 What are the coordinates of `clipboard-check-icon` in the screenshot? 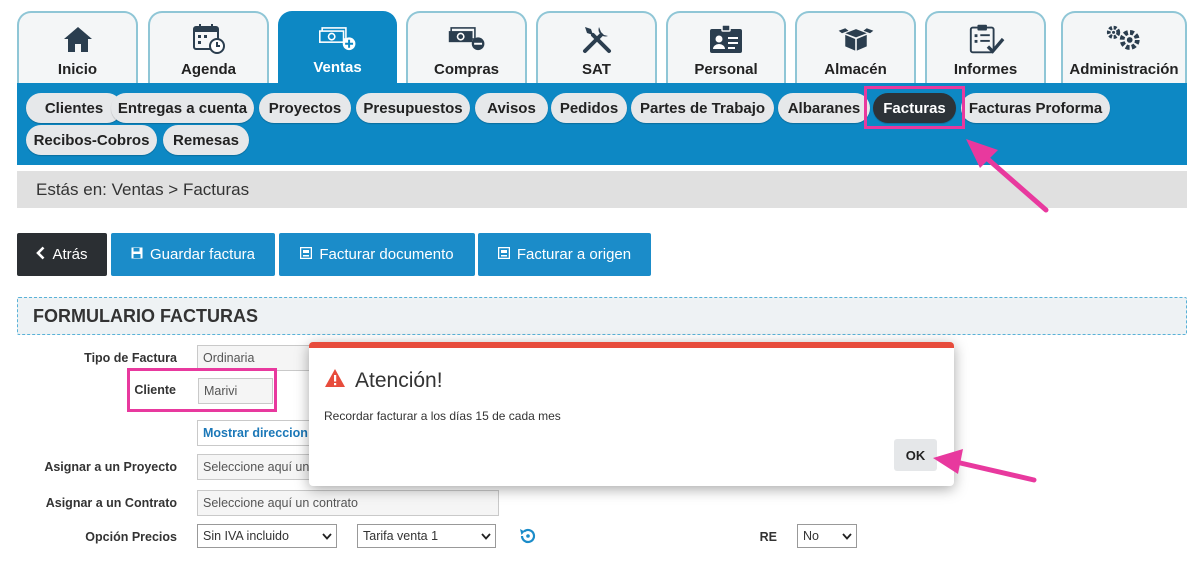 It's located at (986, 39).